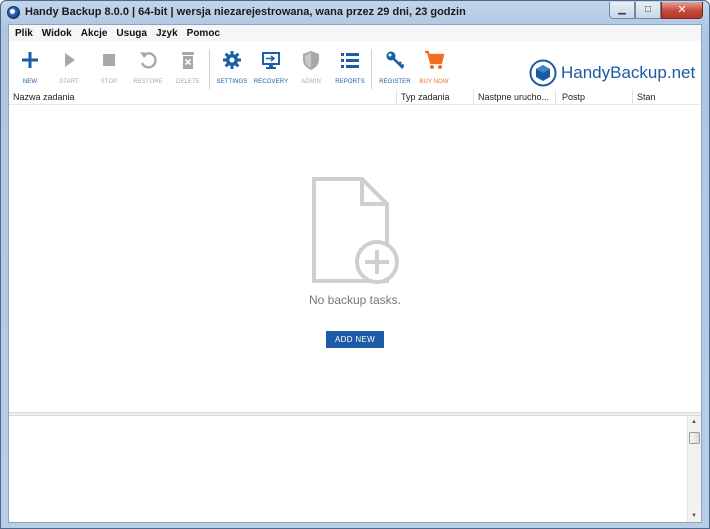 This screenshot has width=710, height=529. I want to click on reports-label: REPORTS, so click(350, 82).